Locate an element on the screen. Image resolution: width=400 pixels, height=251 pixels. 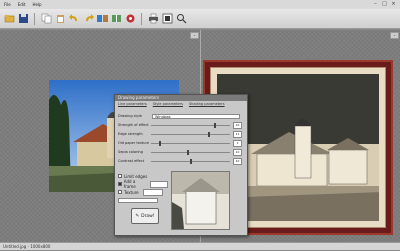
texture-option-input is located at coordinates (152, 192).